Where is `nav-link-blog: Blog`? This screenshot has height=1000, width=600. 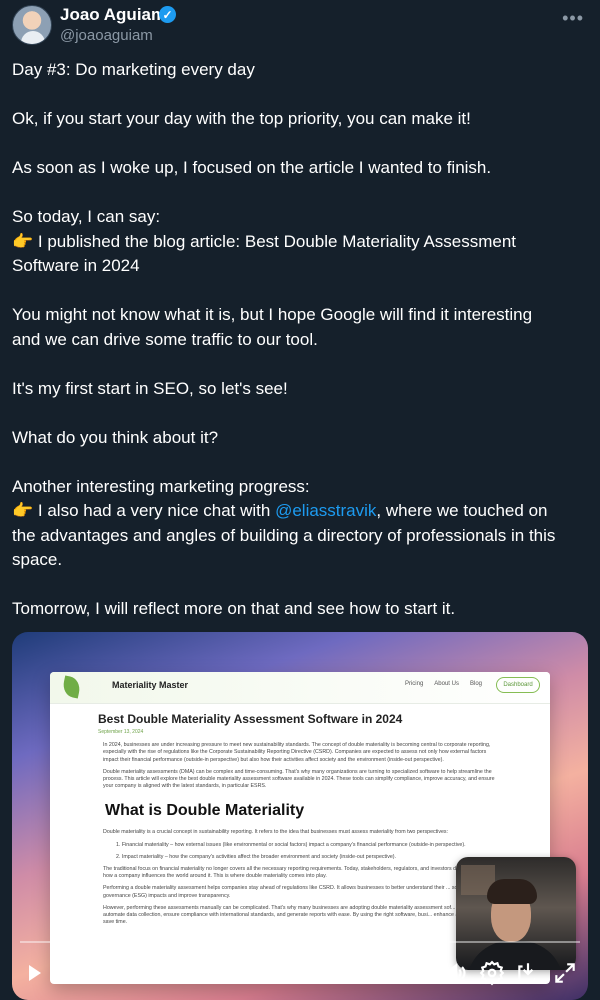
nav-link-blog: Blog is located at coordinates (476, 684).